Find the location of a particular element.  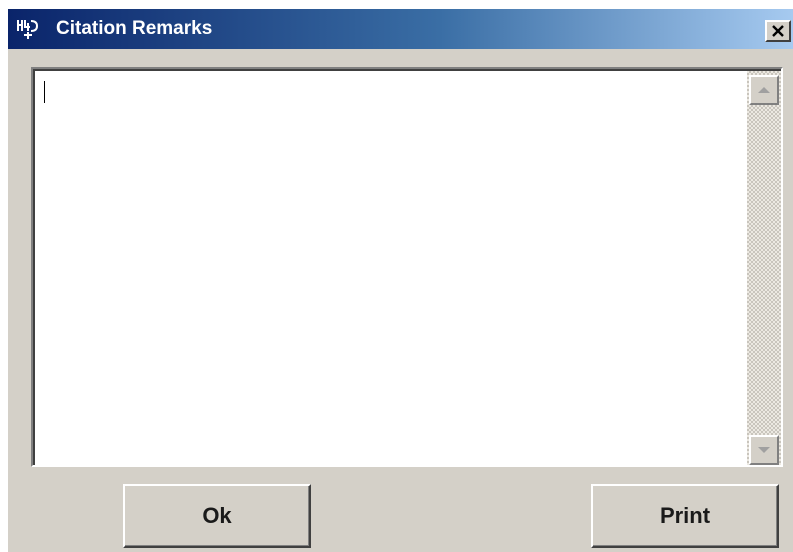

close-icon is located at coordinates (778, 31).